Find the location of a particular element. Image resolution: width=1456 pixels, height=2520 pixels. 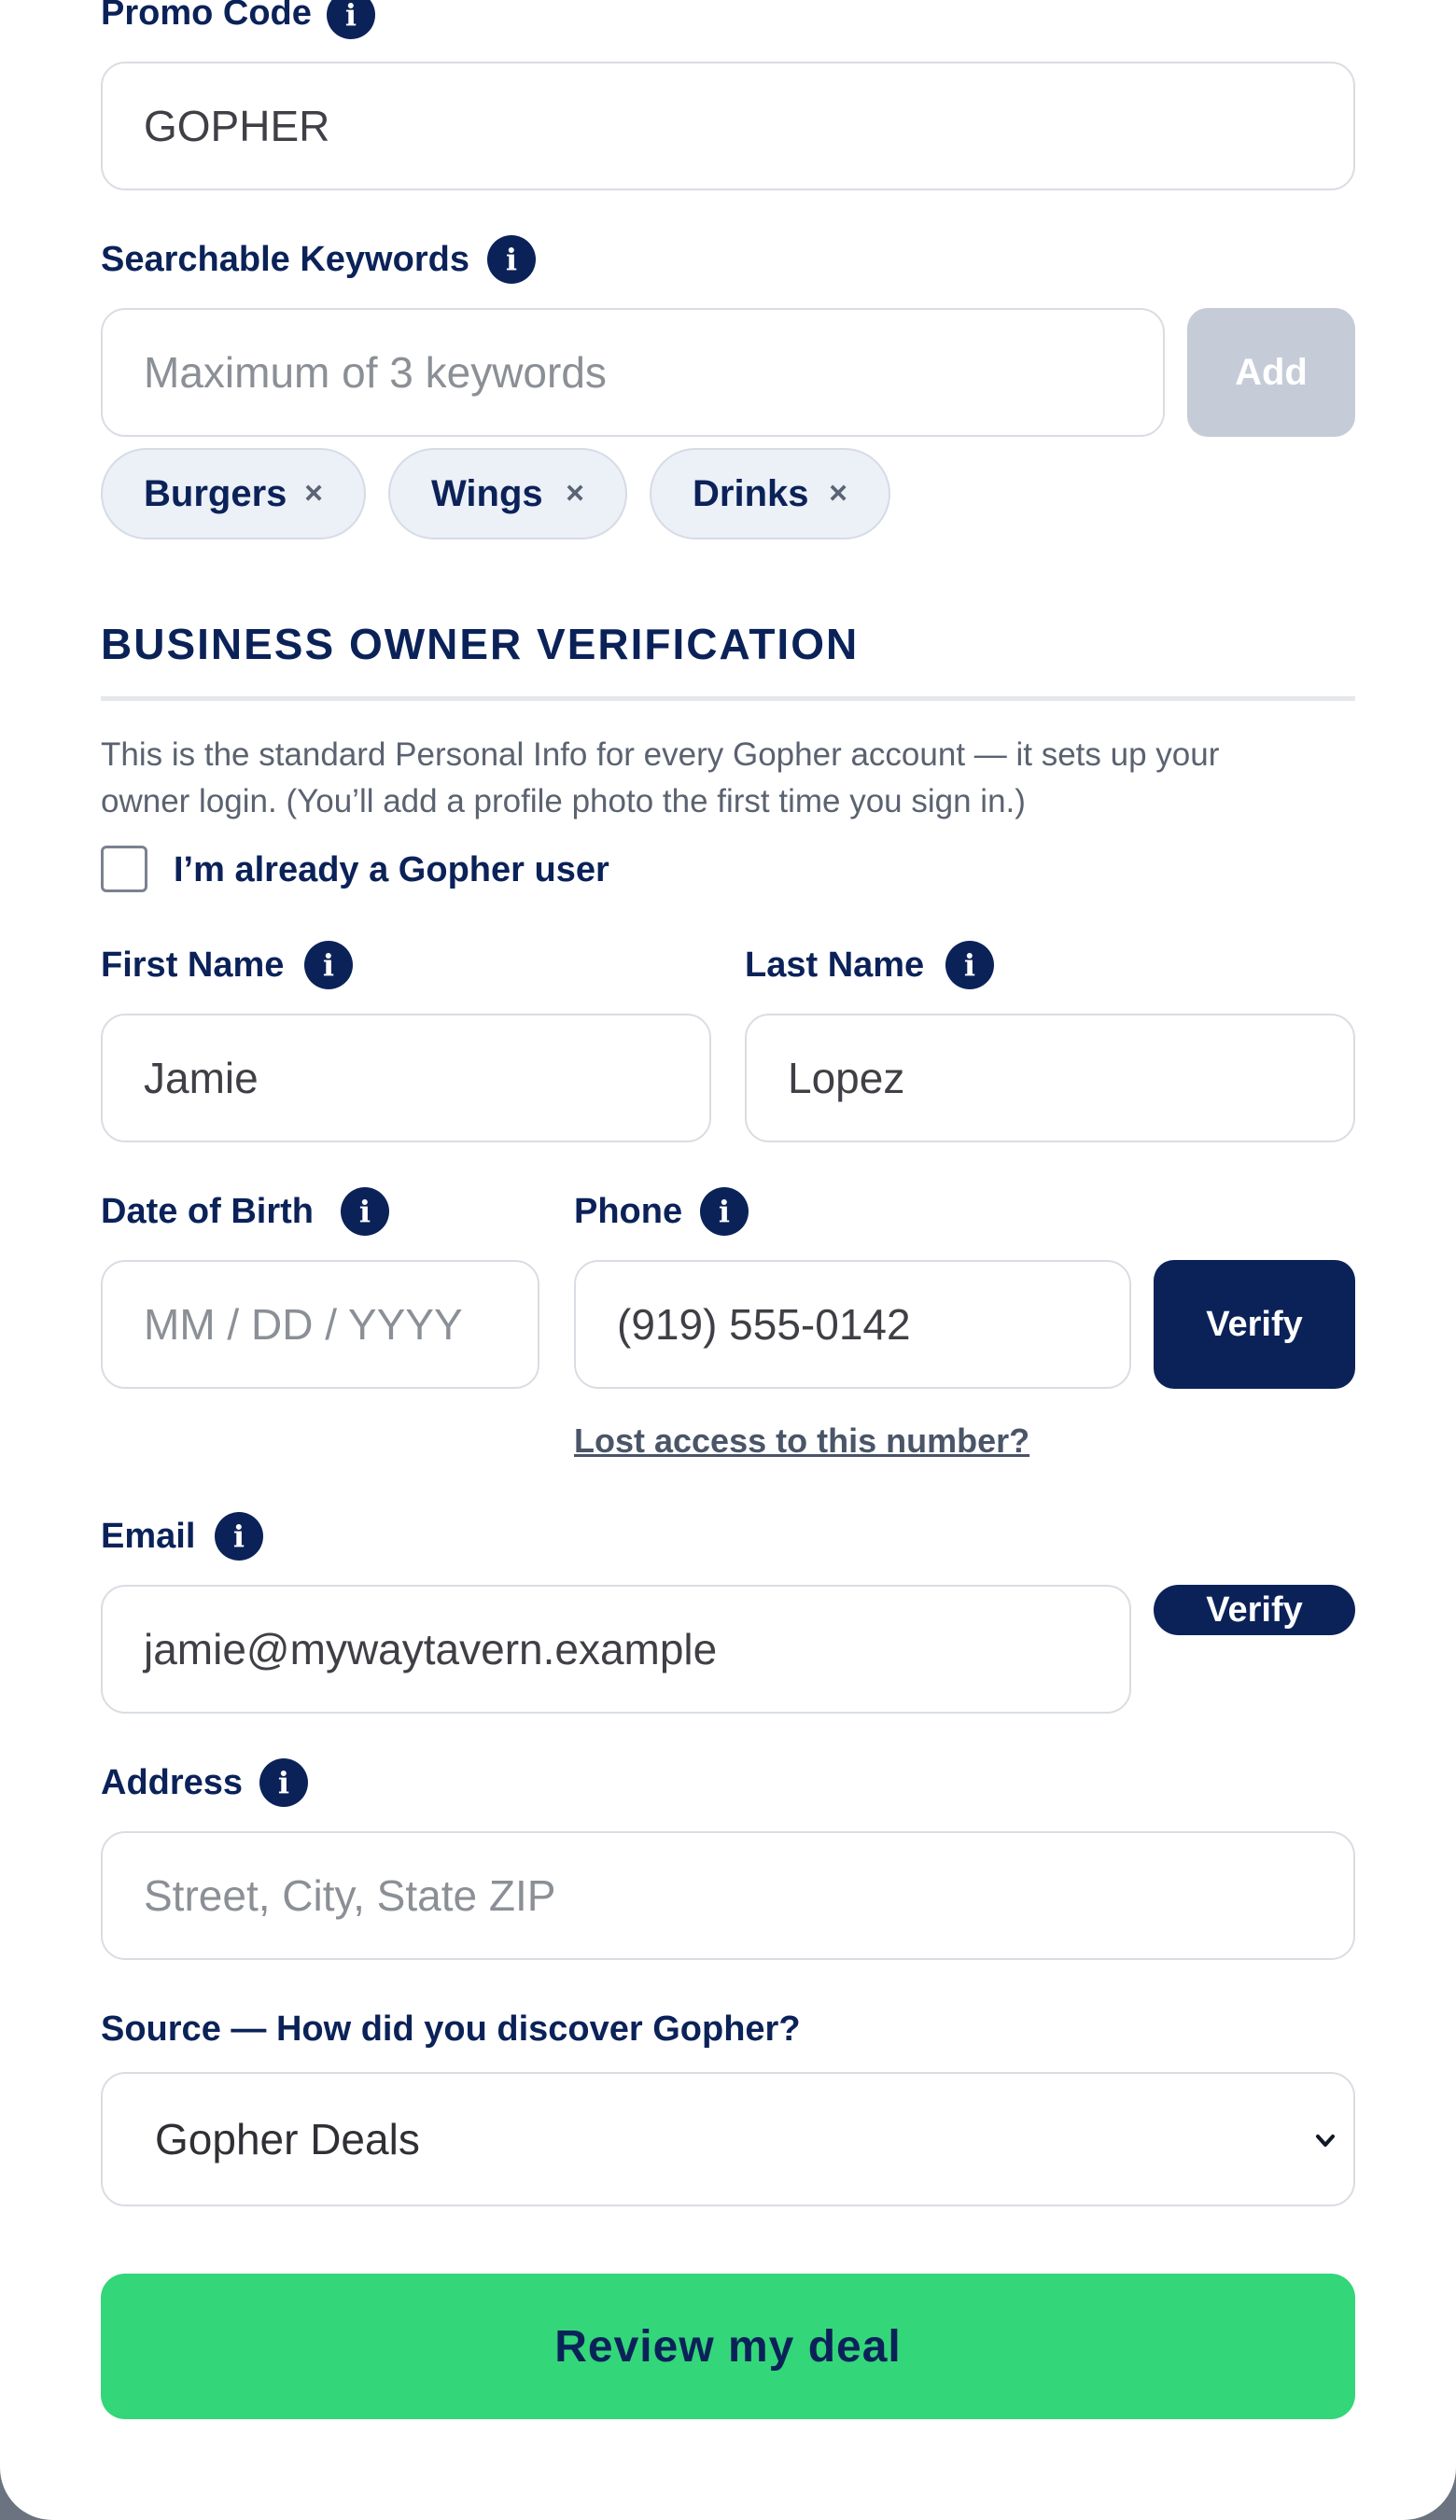

promo-code-label: Promo Code is located at coordinates (206, 16).